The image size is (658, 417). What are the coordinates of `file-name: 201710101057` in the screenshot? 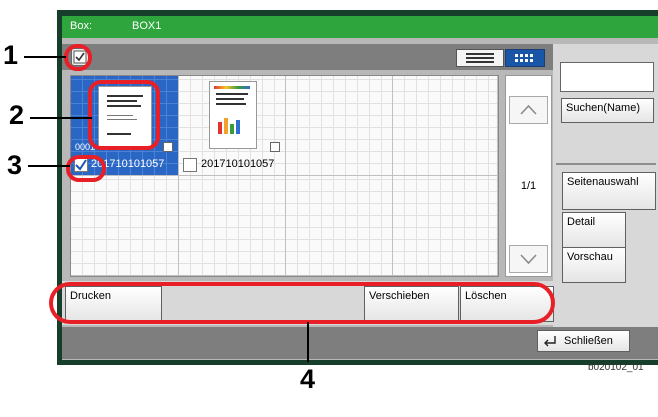 It's located at (238, 164).